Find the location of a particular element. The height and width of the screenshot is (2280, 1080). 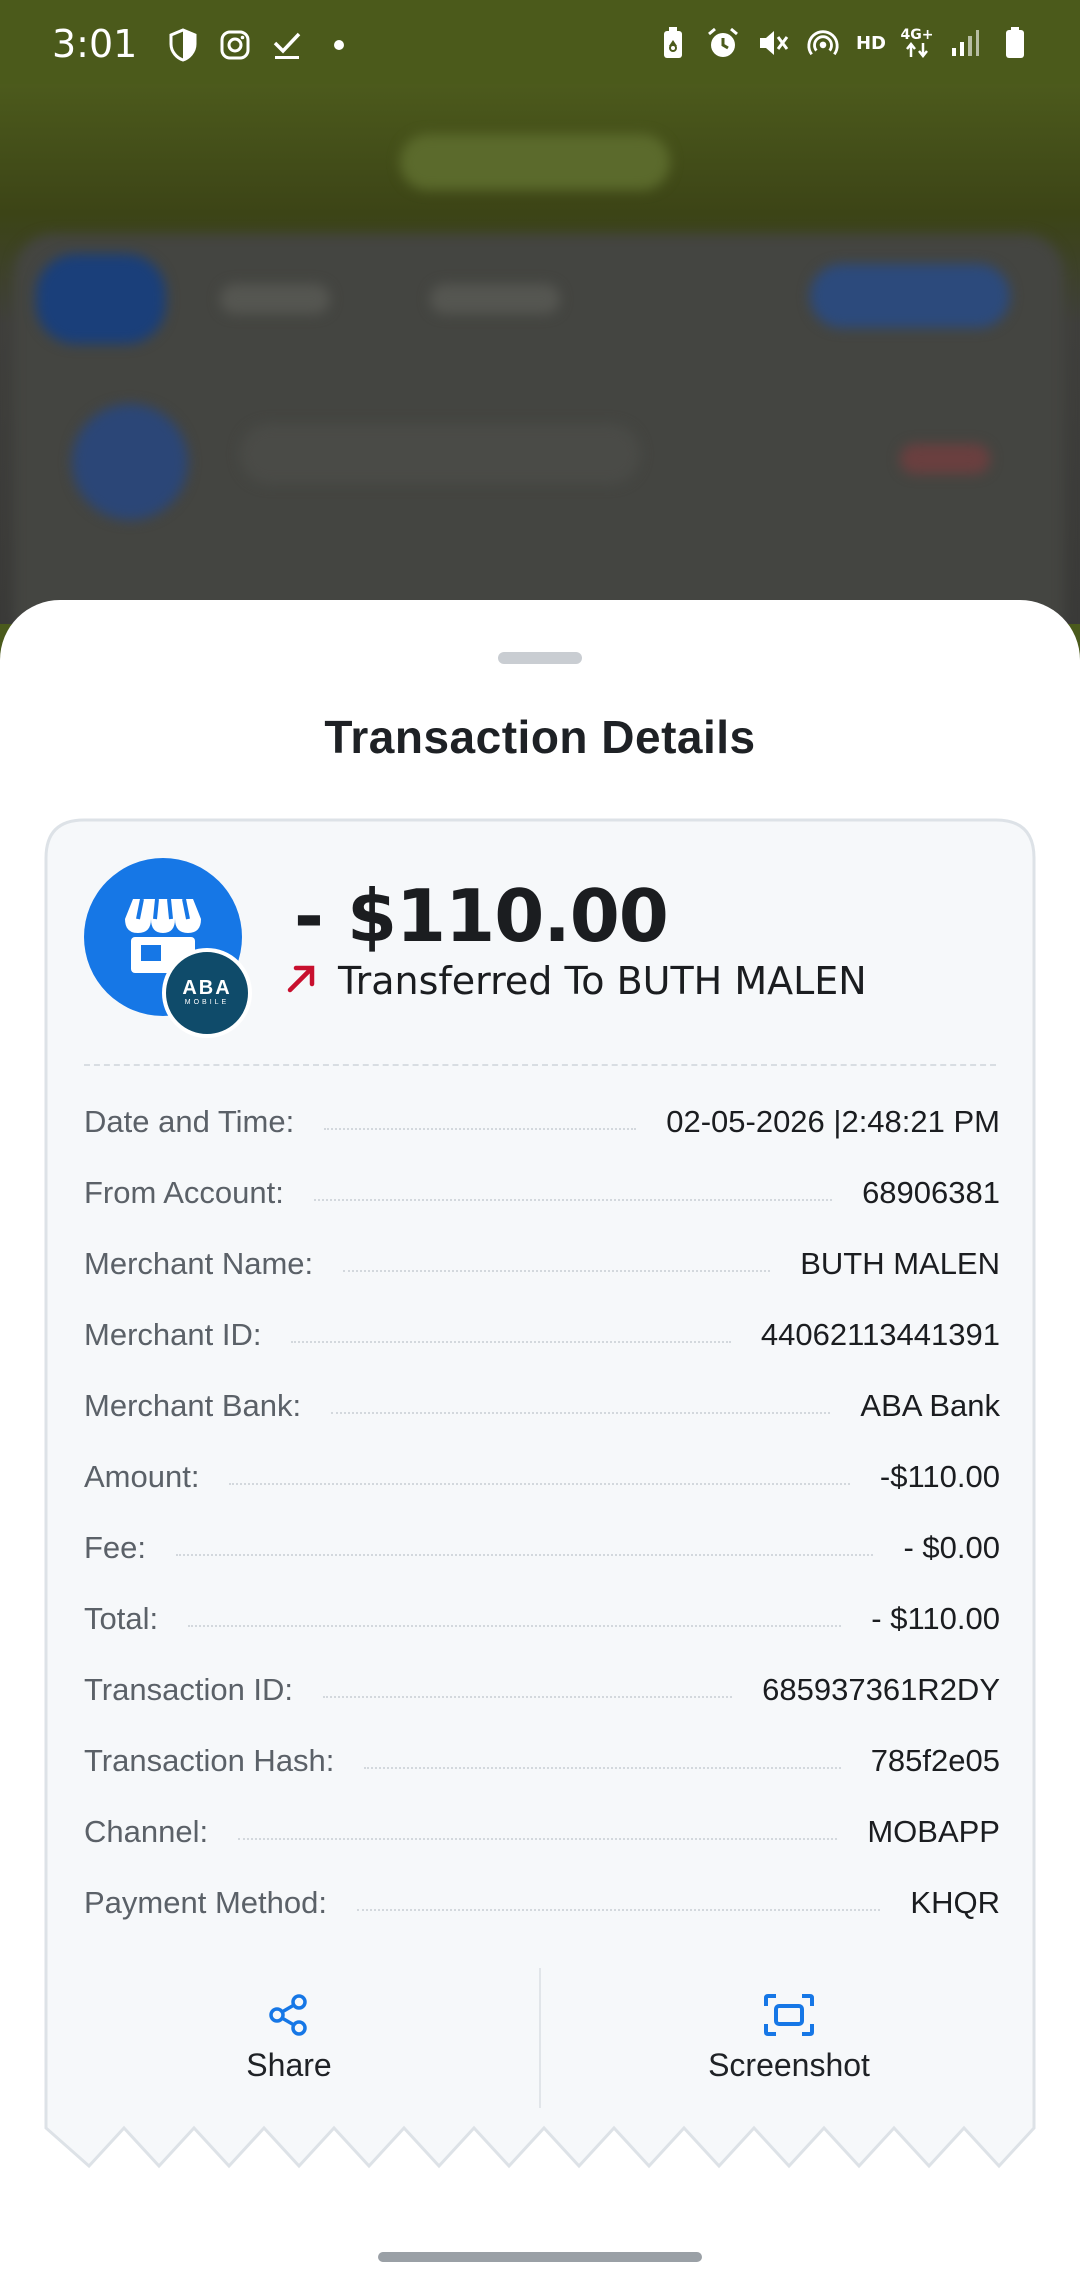

transfer-text: Transferred To BUTH MALEN is located at coordinates (602, 980).